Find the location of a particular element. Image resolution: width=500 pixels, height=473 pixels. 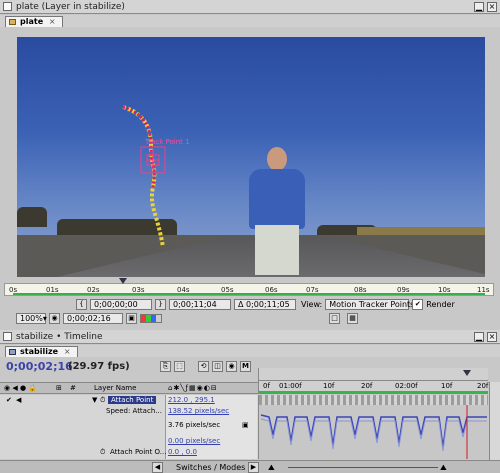

tab-plate: plate × is located at coordinates (34, 21).